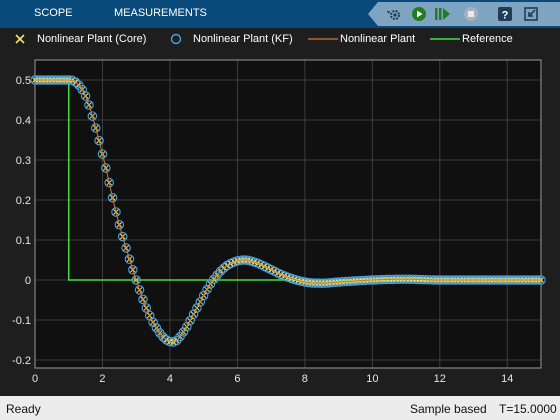  Describe the element at coordinates (237, 379) in the screenshot. I see `x-tick-label: 6` at that location.